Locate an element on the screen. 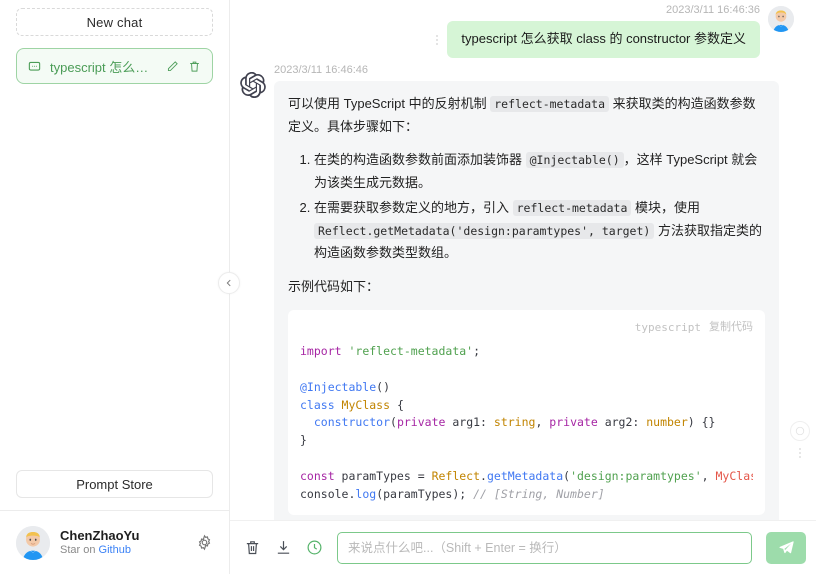 The height and width of the screenshot is (574, 816). edit-icon is located at coordinates (172, 66).